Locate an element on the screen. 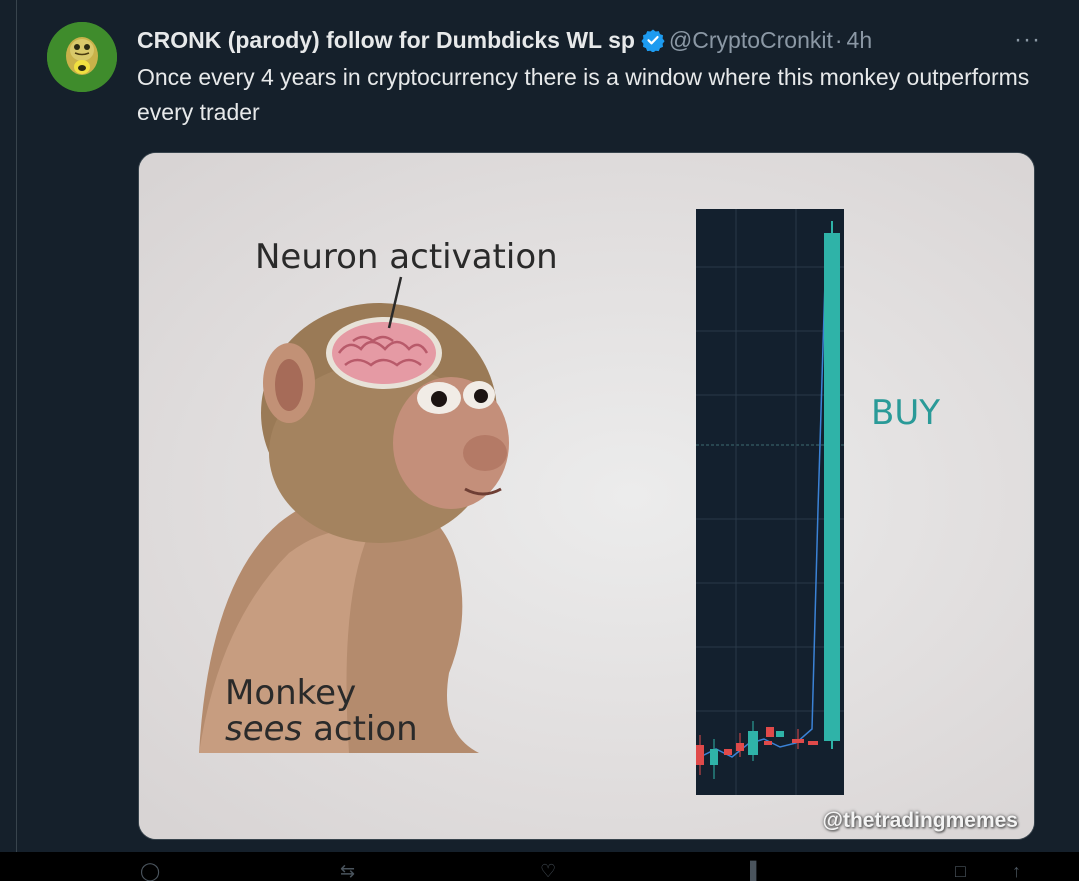  candlestick-chart is located at coordinates (770, 502).